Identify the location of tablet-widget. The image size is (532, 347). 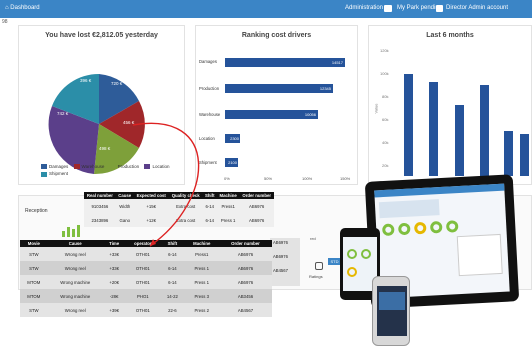
(409, 209).